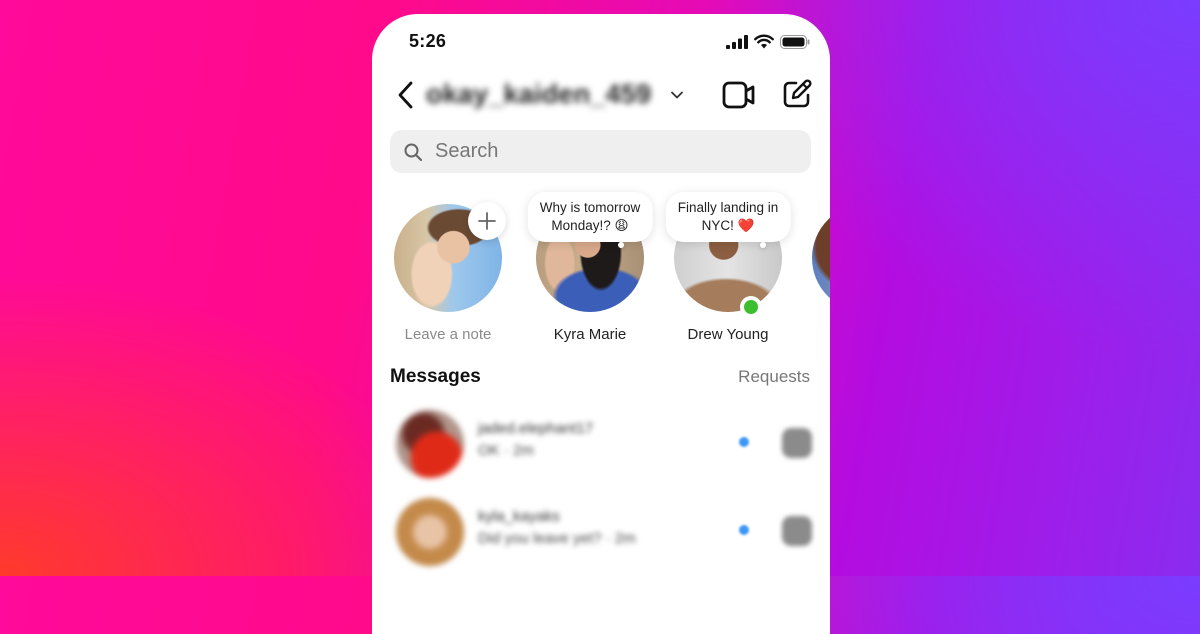  I want to click on conversation-row: jaded.elephant17 OK · 2m, so click(601, 452).